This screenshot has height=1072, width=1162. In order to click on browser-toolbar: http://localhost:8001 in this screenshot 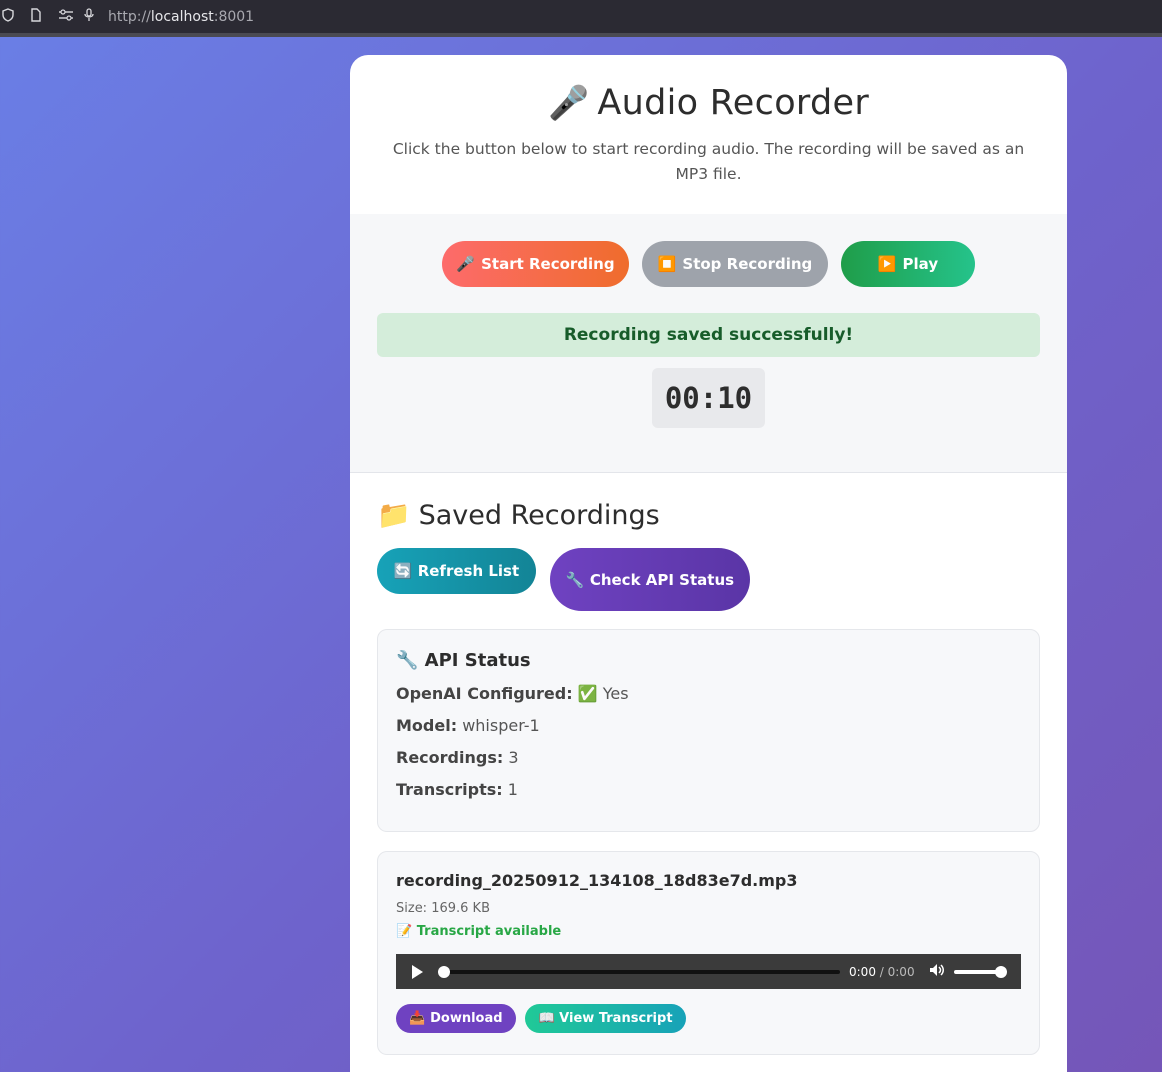, I will do `click(581, 16)`.